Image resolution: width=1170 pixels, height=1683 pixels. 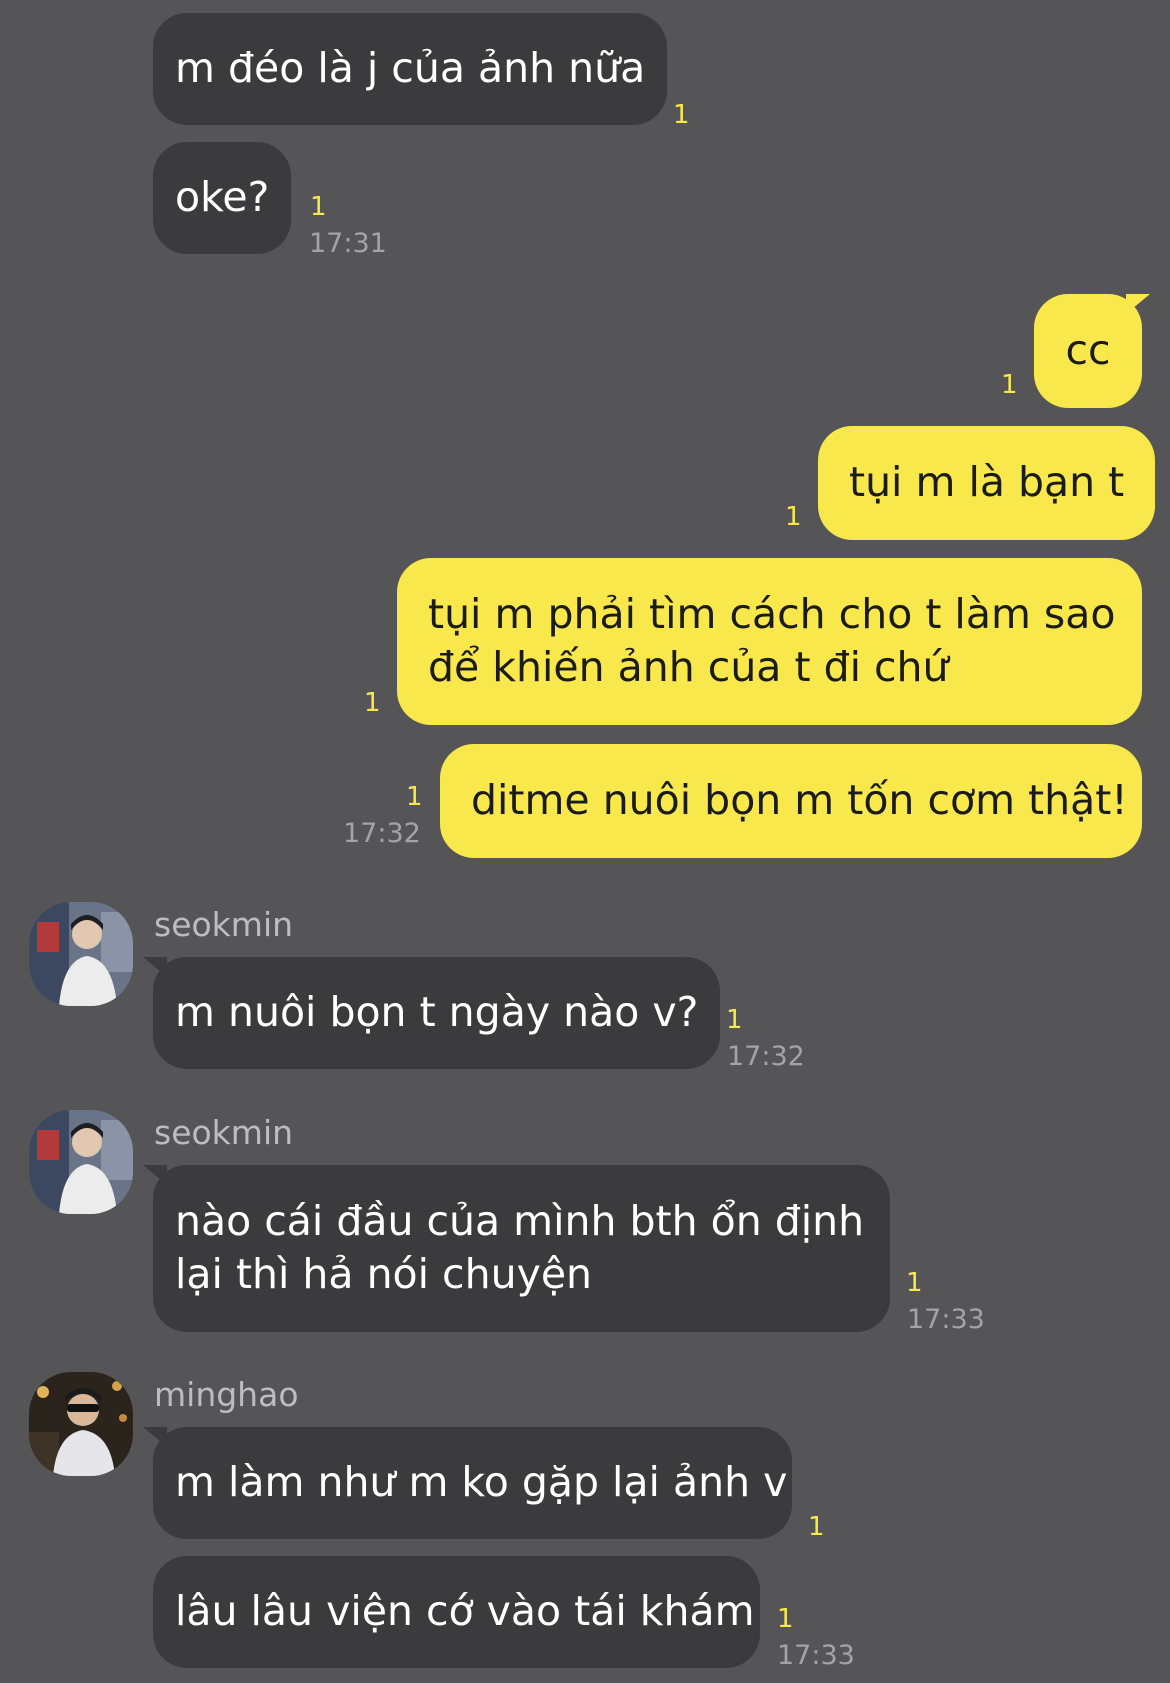 I want to click on message-text: tụi m là bạn t, so click(x=987, y=482).